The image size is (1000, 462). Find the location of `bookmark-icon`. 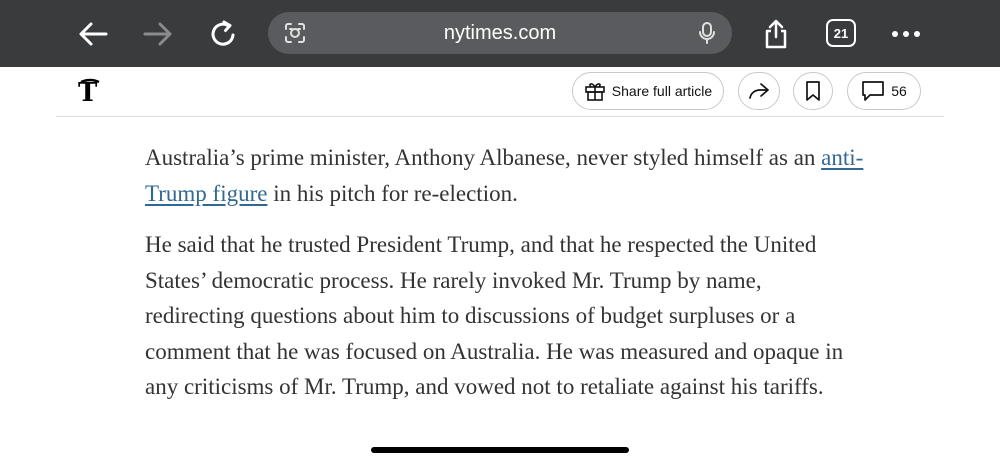

bookmark-icon is located at coordinates (813, 91).